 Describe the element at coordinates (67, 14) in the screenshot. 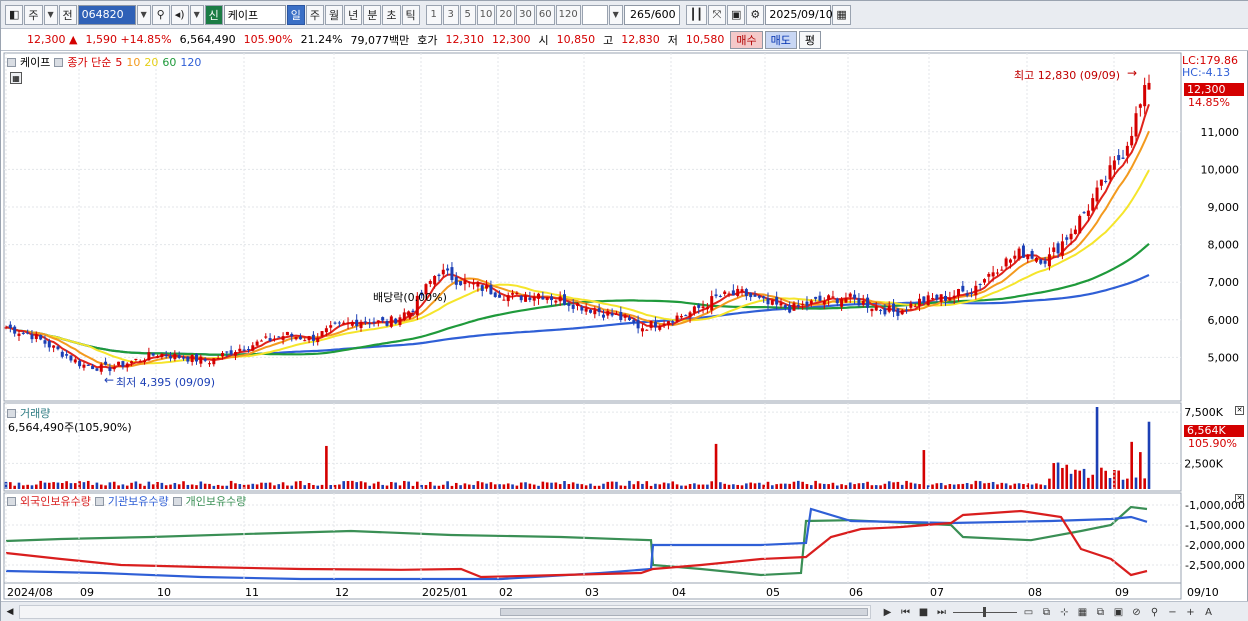

I see `prev-button: 전` at that location.